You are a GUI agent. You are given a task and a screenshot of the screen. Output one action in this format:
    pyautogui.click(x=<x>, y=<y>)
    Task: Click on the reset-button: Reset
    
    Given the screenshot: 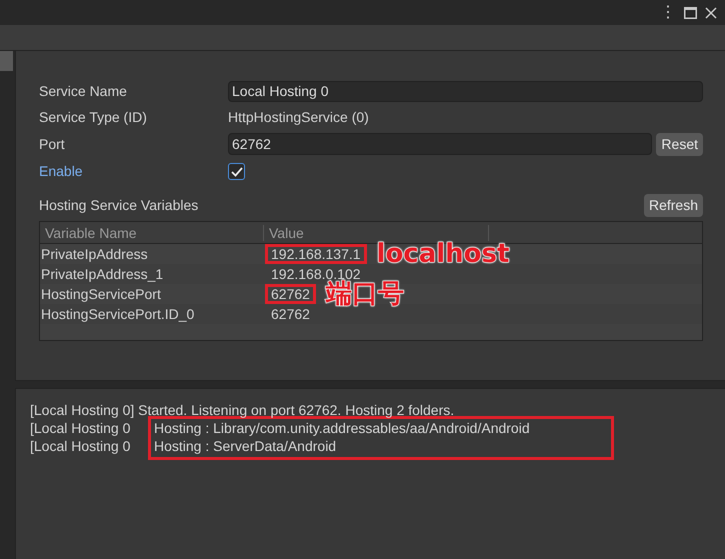 What is the action you would take?
    pyautogui.click(x=679, y=144)
    